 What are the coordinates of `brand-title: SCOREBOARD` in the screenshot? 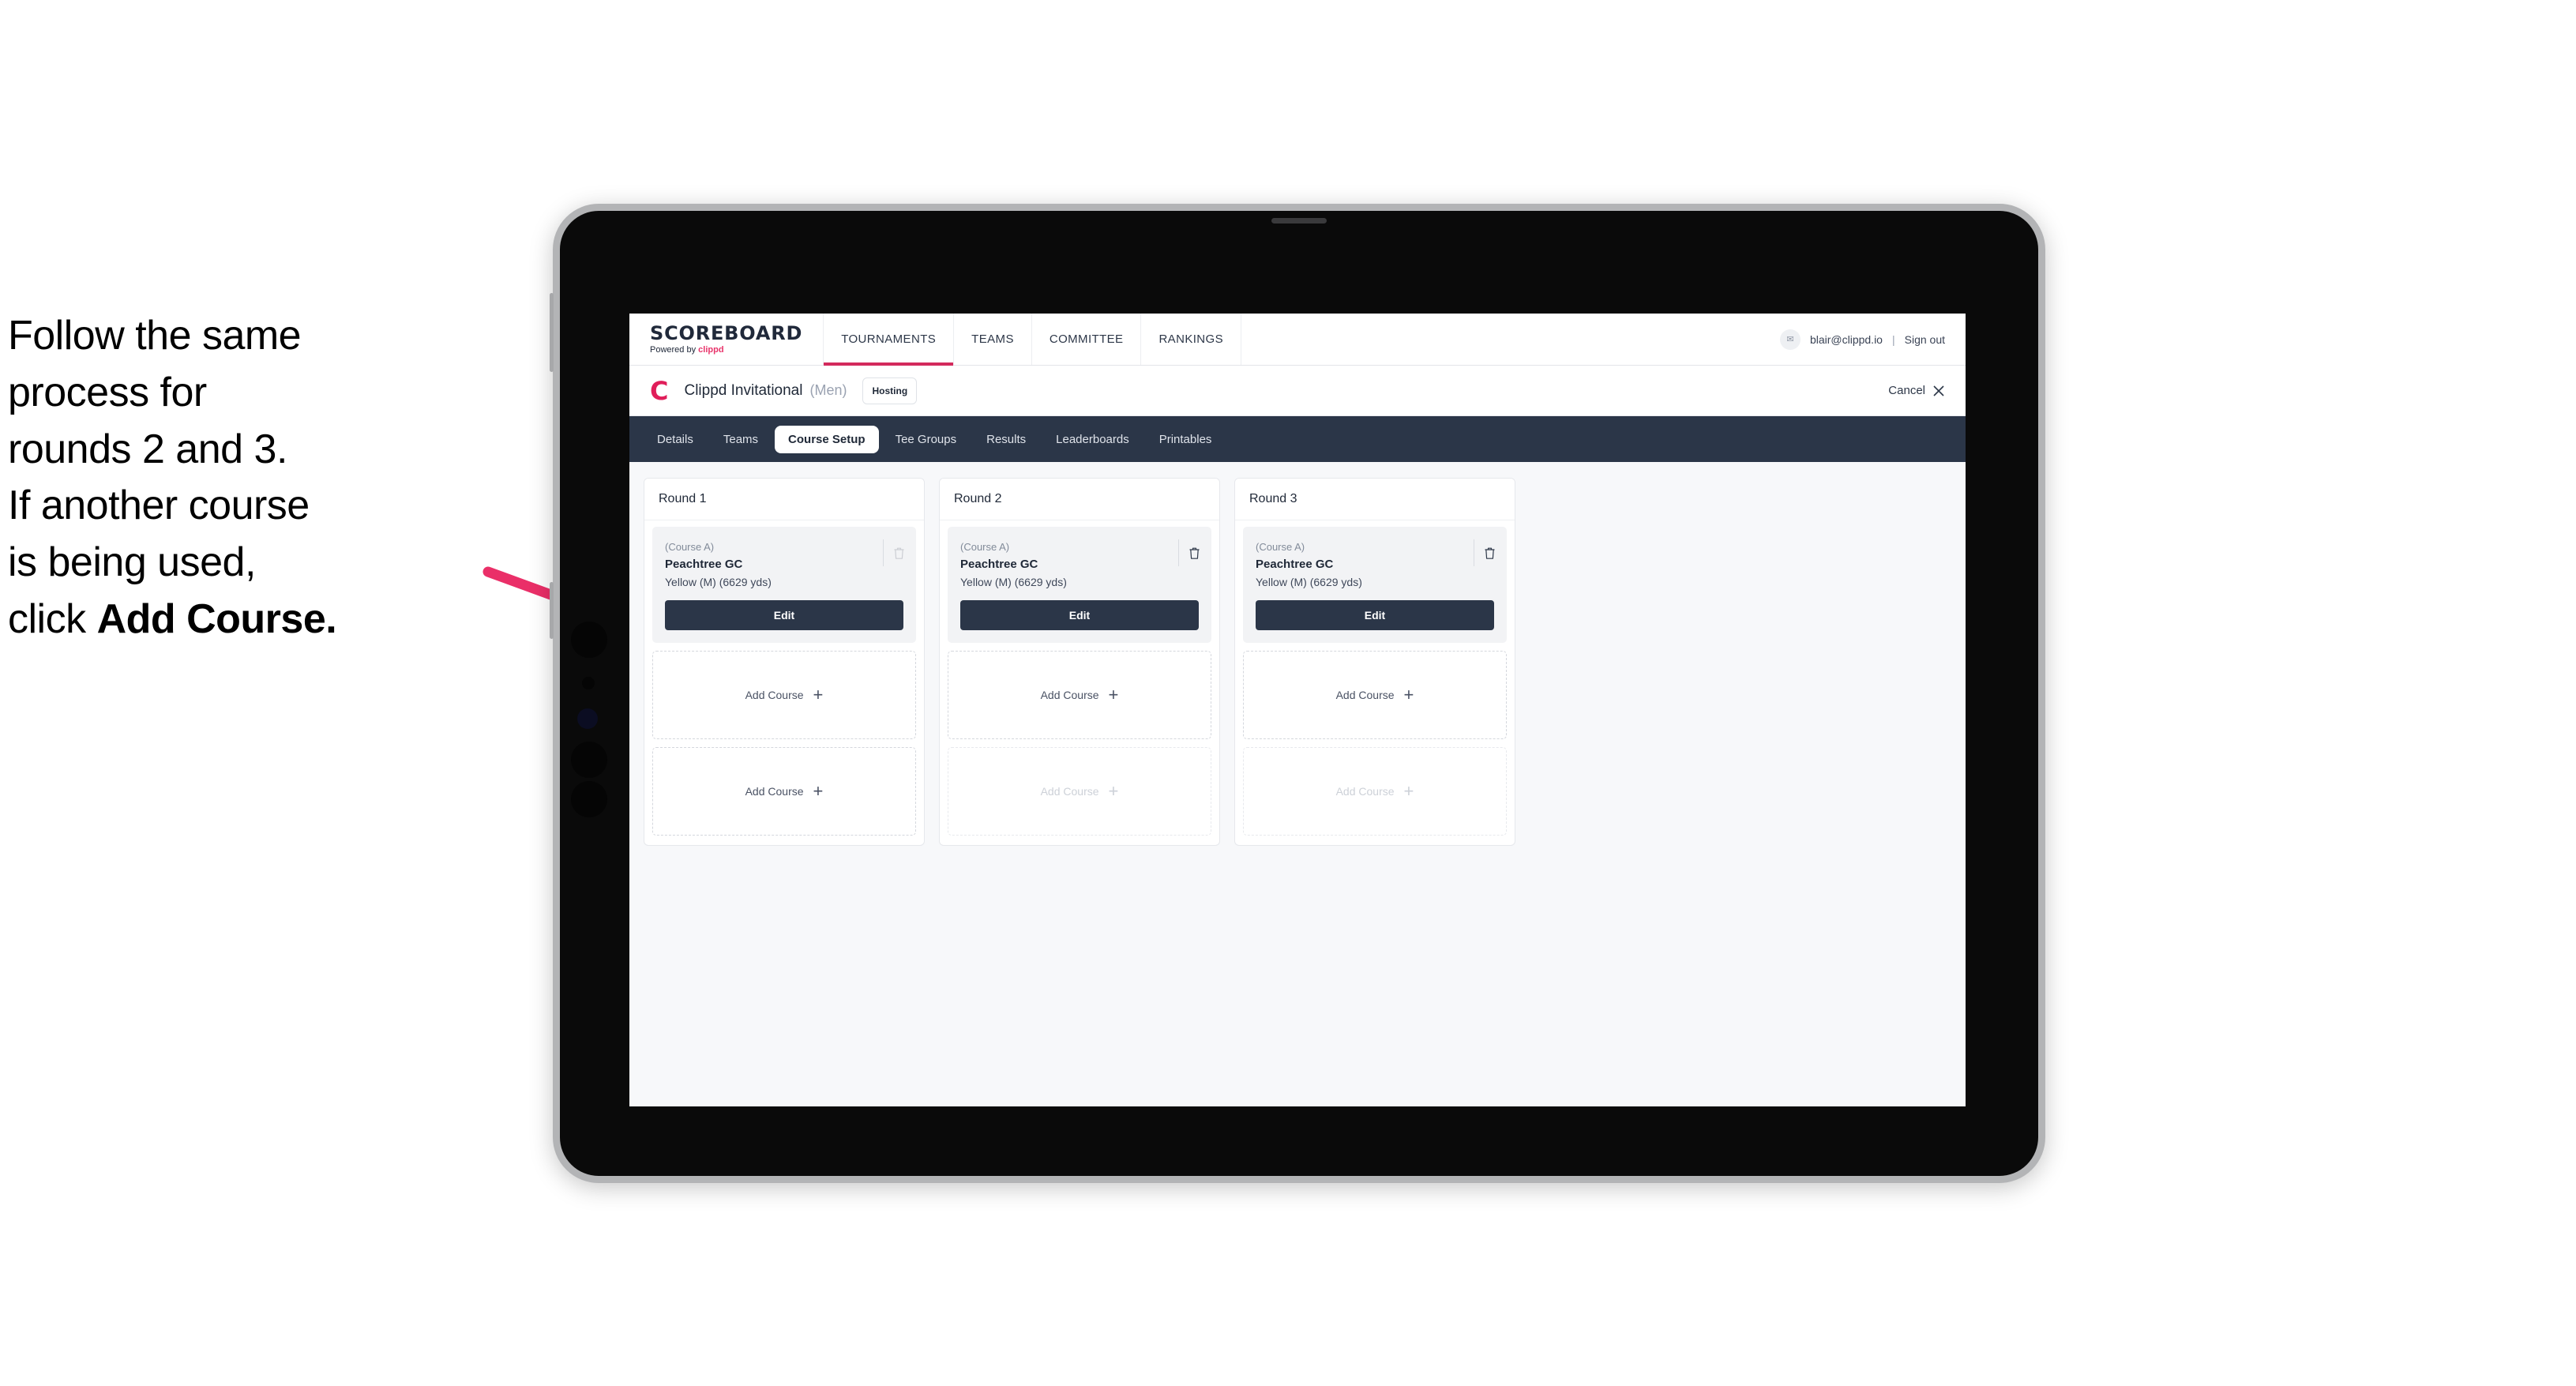 It's located at (726, 333).